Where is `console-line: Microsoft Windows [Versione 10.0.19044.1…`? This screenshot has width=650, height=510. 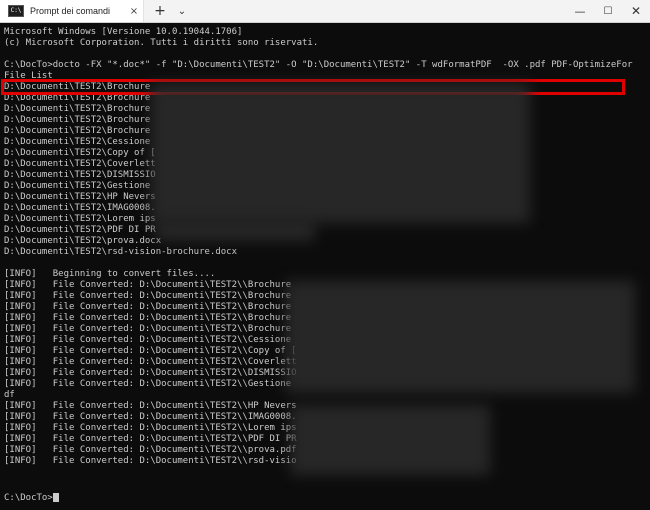 console-line: Microsoft Windows [Versione 10.0.19044.1… is located at coordinates (123, 32).